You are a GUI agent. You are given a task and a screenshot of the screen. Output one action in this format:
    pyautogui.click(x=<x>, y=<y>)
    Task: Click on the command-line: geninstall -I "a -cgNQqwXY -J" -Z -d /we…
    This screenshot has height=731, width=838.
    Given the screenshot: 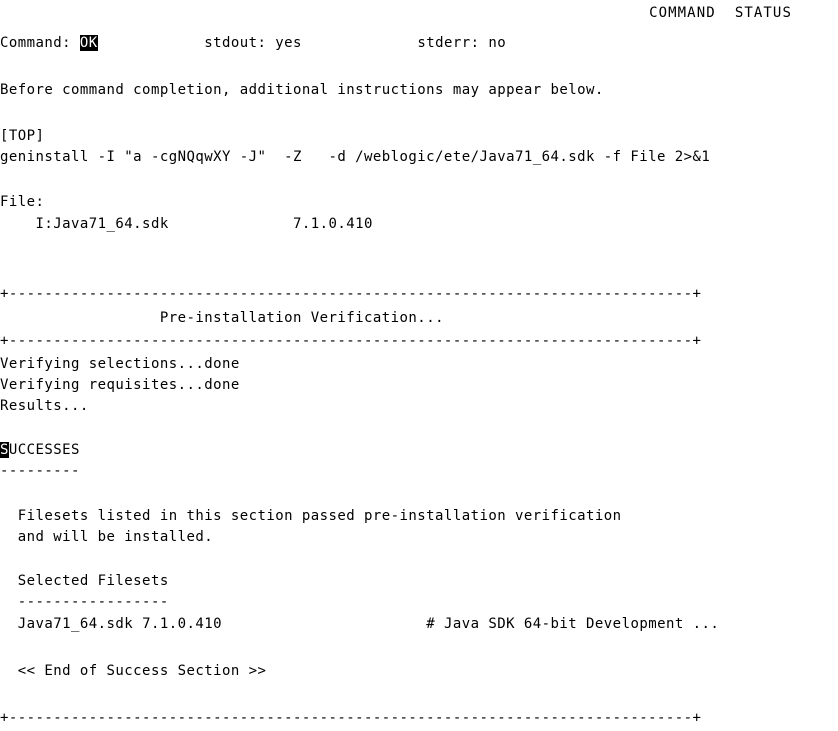 What is the action you would take?
    pyautogui.click(x=355, y=157)
    